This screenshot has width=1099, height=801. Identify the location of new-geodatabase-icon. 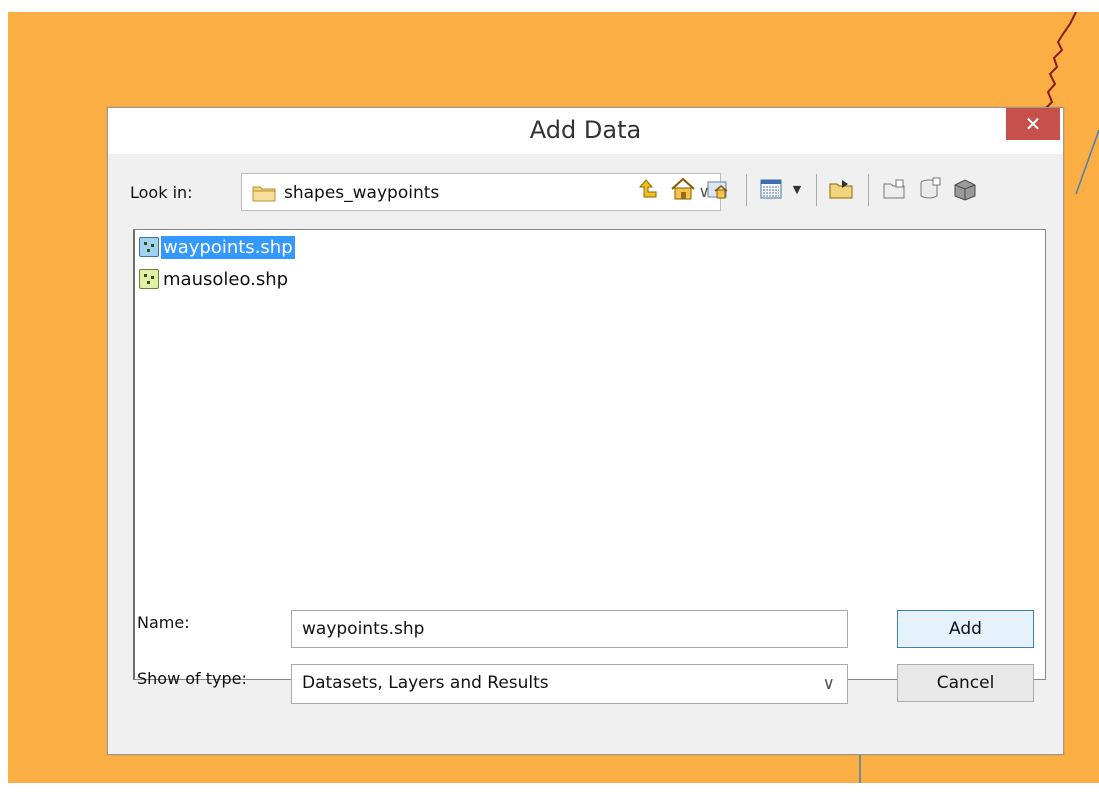
(930, 188).